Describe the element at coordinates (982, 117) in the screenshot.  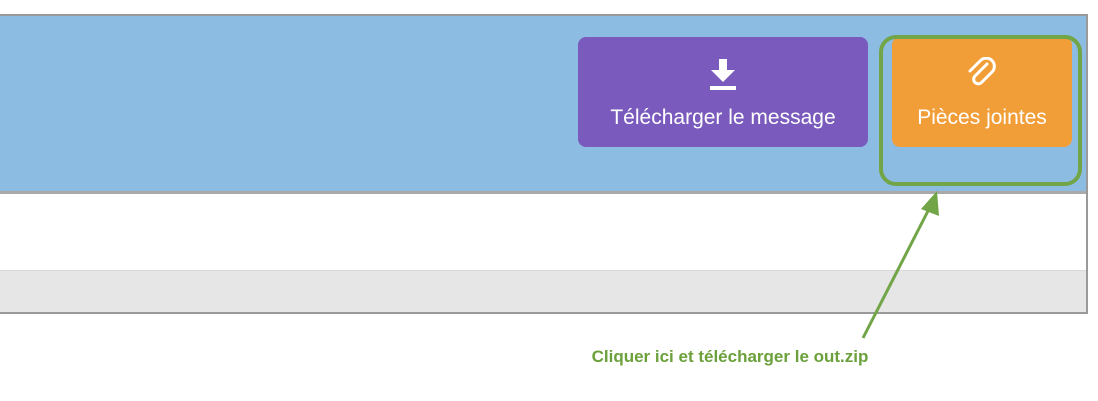
I see `attachments-label: Pièces jointes` at that location.